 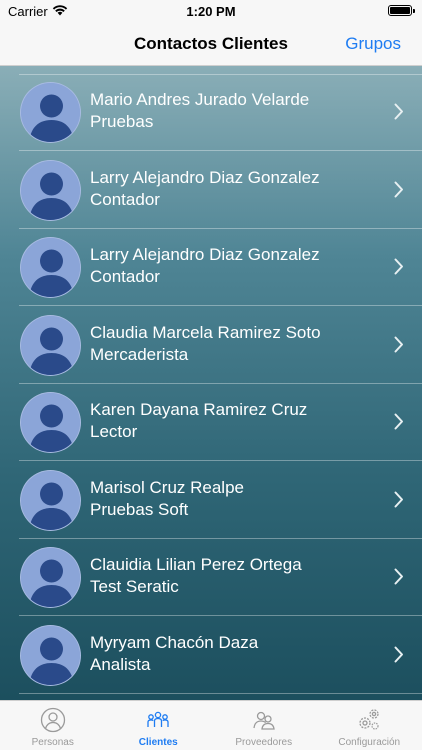 What do you see at coordinates (369, 742) in the screenshot?
I see `tab-label: Configuración` at bounding box center [369, 742].